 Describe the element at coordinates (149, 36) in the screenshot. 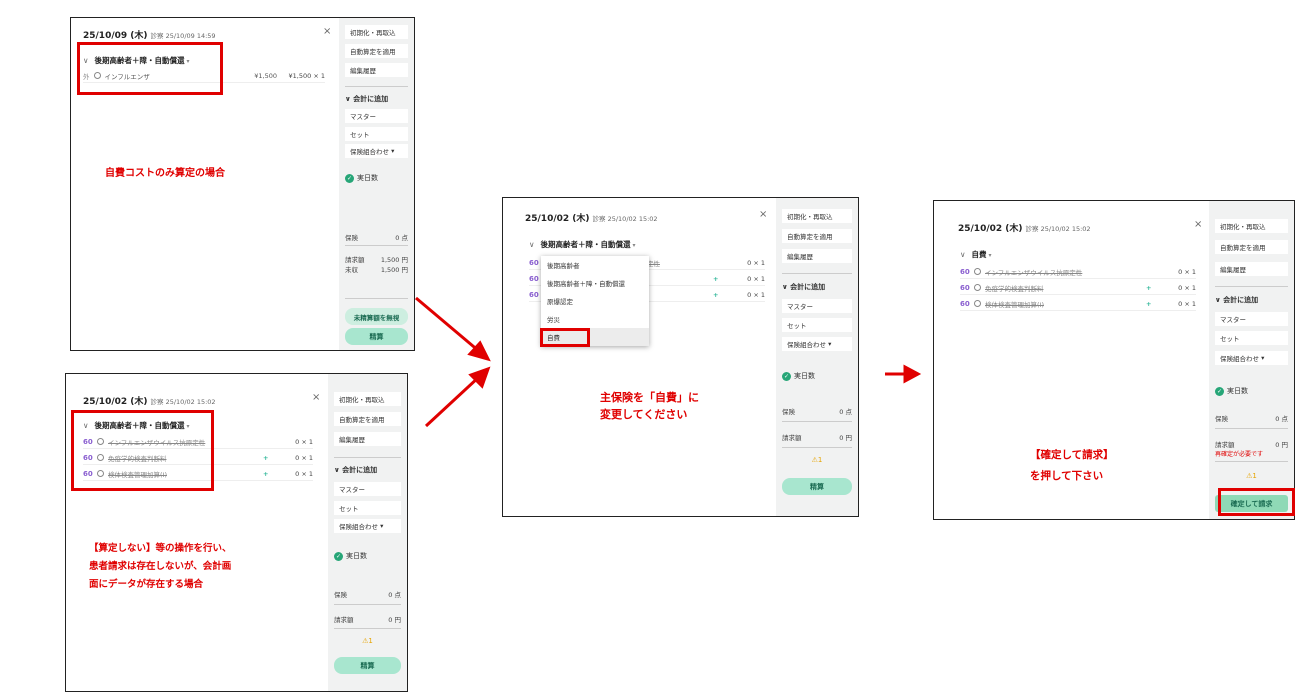

I see `claim-header: 25/10/09 (木) 診察 25/10/09 14:59` at that location.